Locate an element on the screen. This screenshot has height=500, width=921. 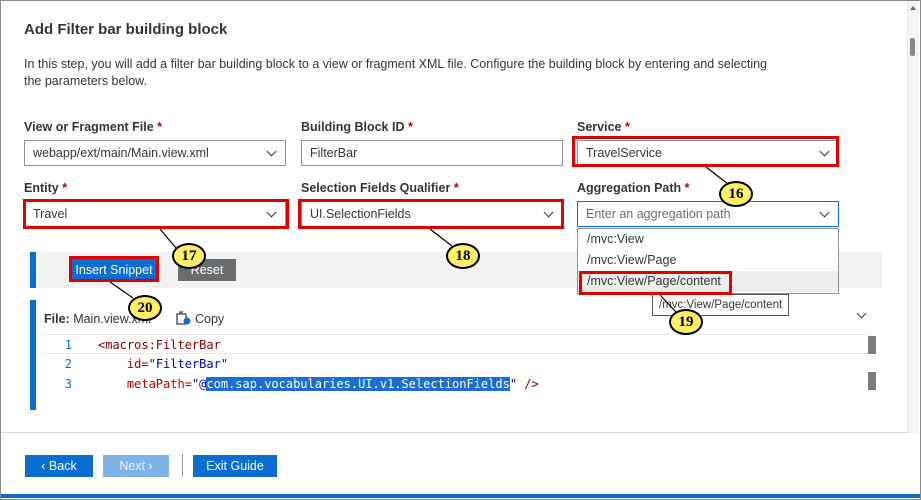
chevron-right-icon: › is located at coordinates (149, 466).